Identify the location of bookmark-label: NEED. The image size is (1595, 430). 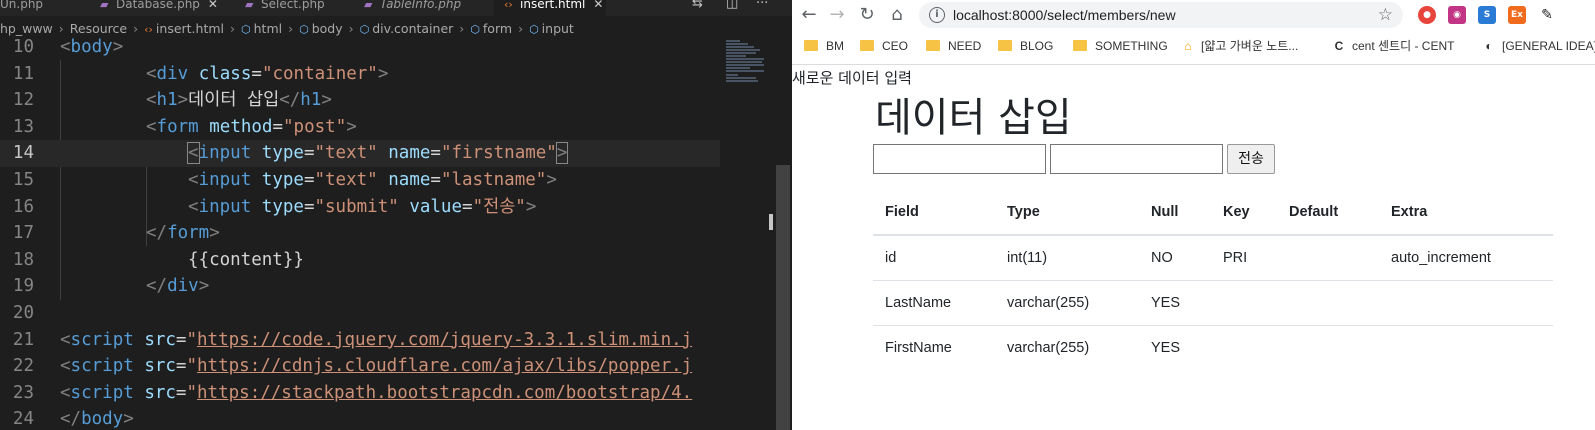
(965, 46).